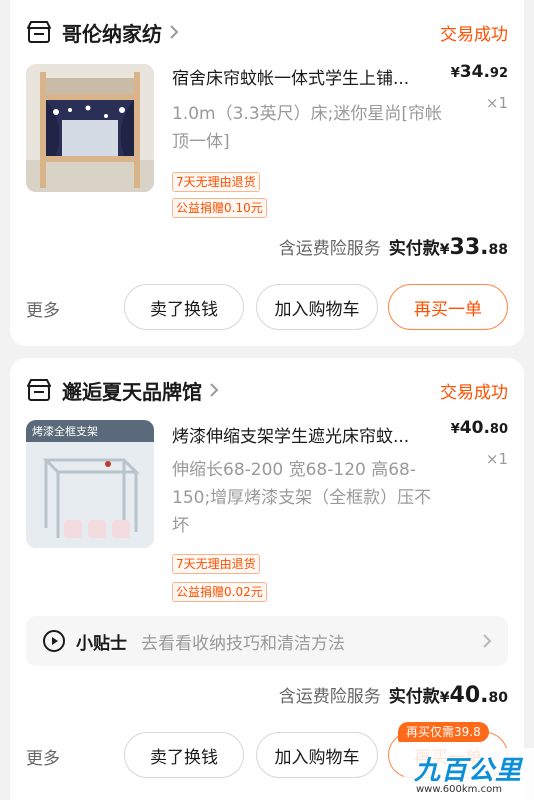 Image resolution: width=534 pixels, height=800 pixels. I want to click on watermark-url: www.600km.com, so click(459, 789).